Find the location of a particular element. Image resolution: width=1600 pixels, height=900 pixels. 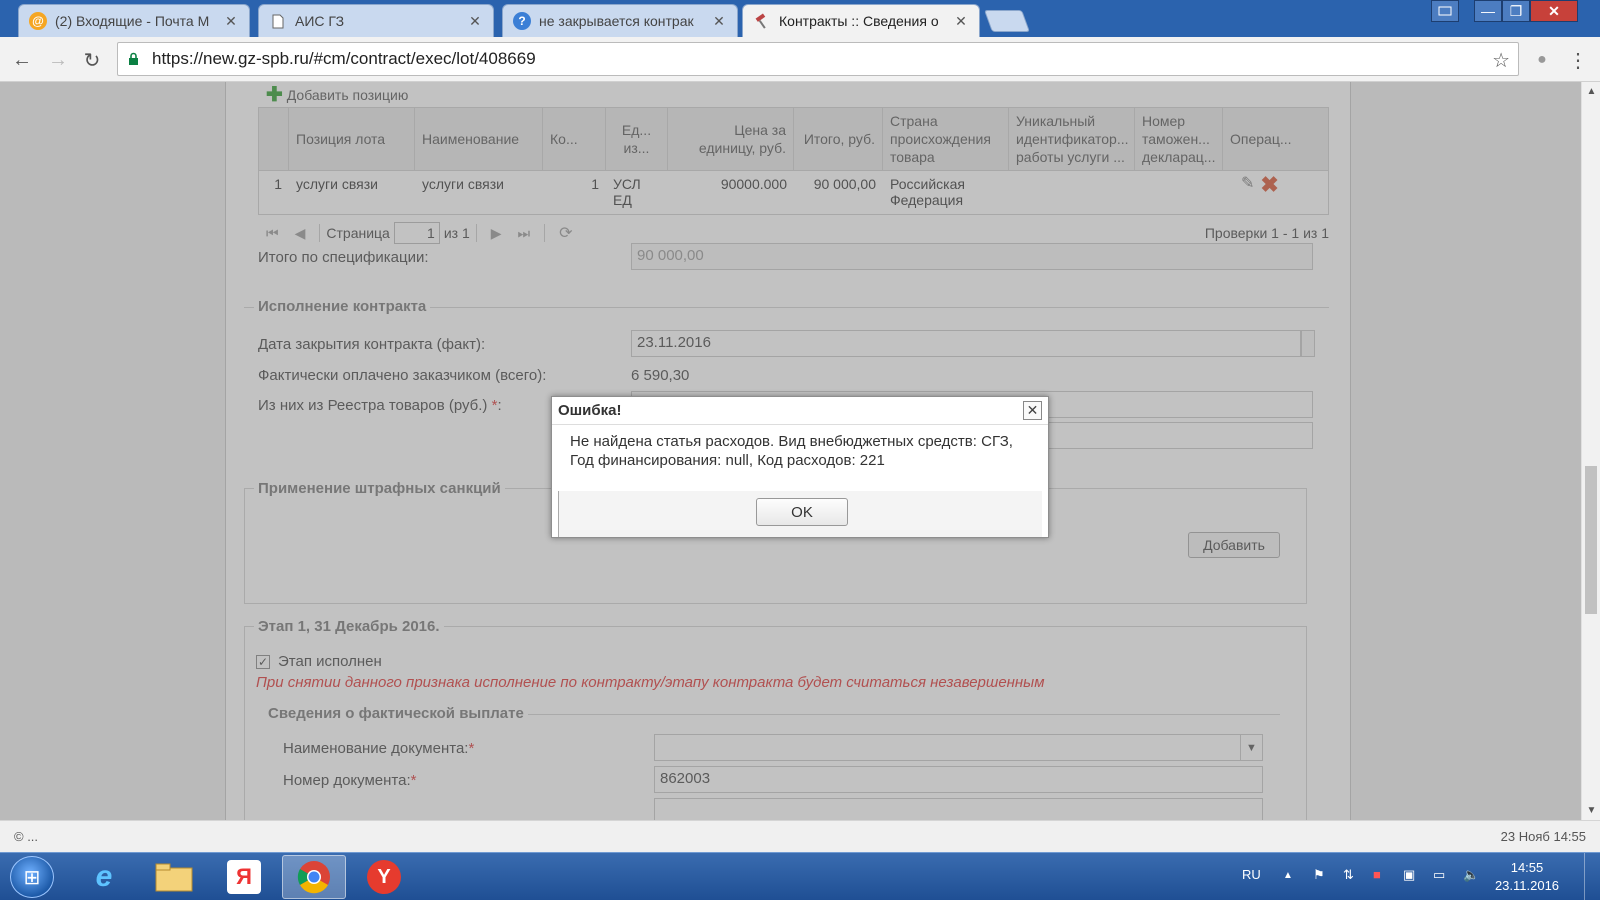

tab-question: ? не закрывается контрак ✕ is located at coordinates (620, 20).